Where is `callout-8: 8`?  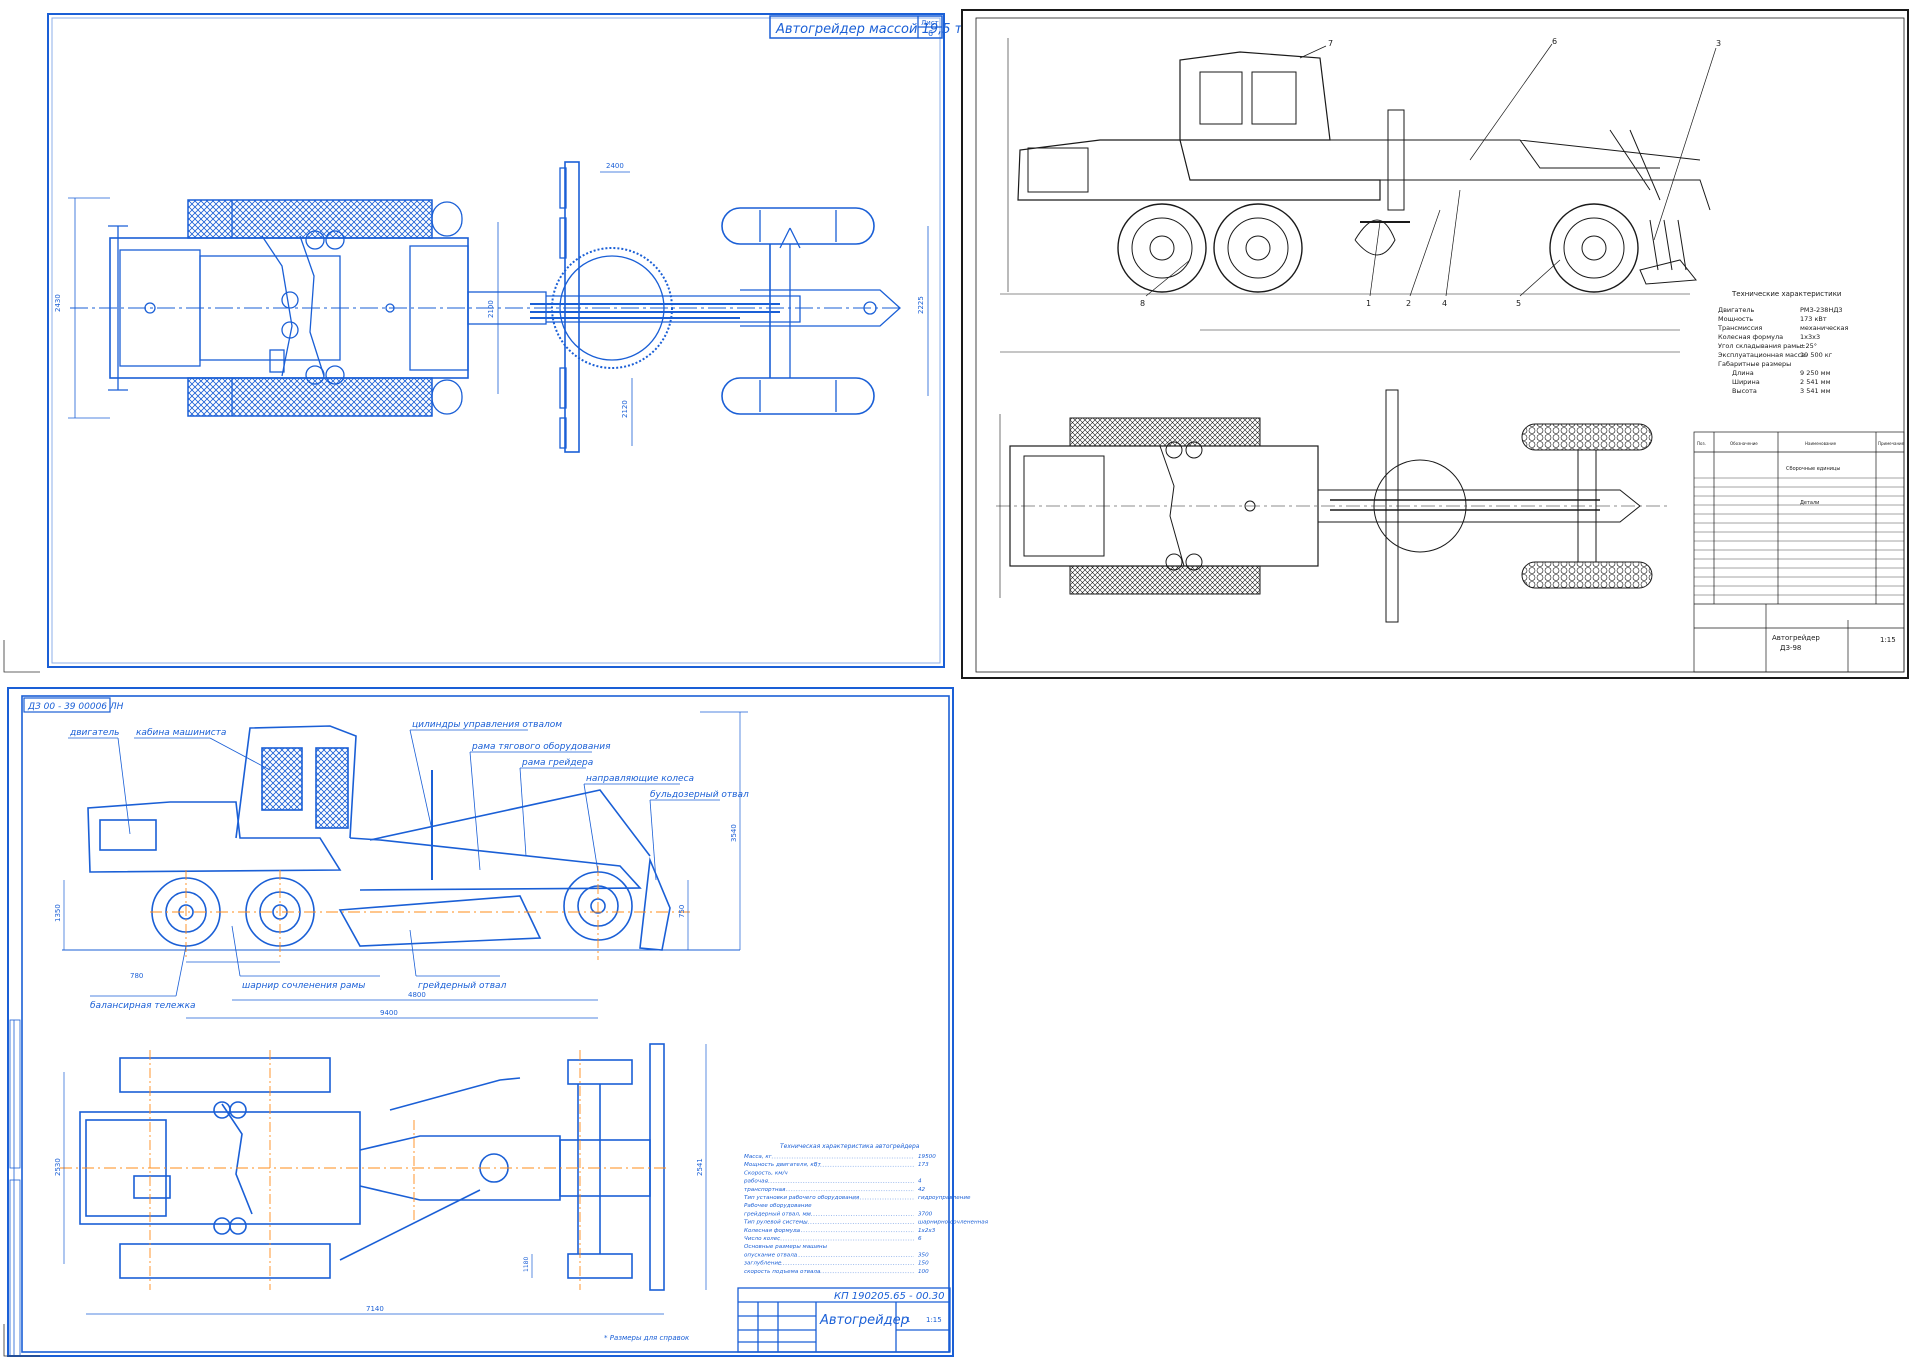 callout-8: 8 is located at coordinates (1142, 303).